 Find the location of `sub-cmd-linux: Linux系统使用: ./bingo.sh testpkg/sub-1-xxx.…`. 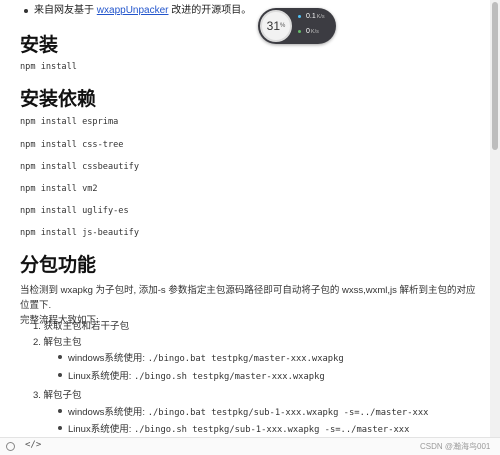

sub-cmd-linux: Linux系统使用: ./bingo.sh testpkg/sub-1-xxx.… is located at coordinates (233, 428).